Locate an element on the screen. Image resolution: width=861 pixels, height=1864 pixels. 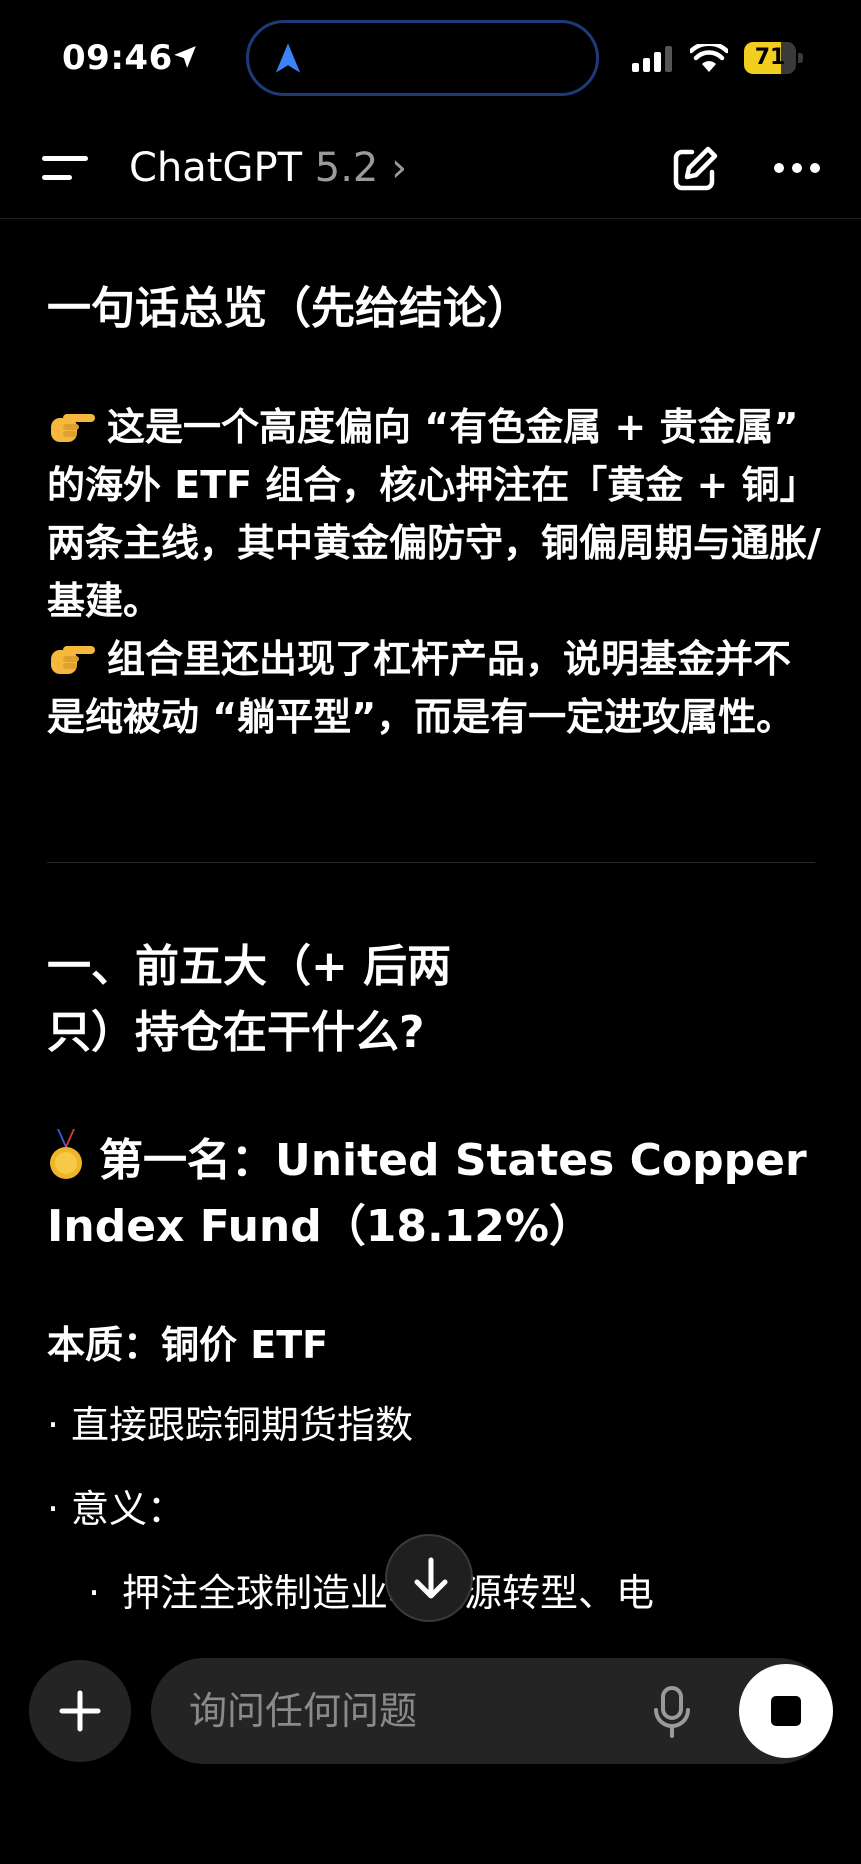
list-item: · 直接跟踪铜期货指数 is located at coordinates (230, 1425).